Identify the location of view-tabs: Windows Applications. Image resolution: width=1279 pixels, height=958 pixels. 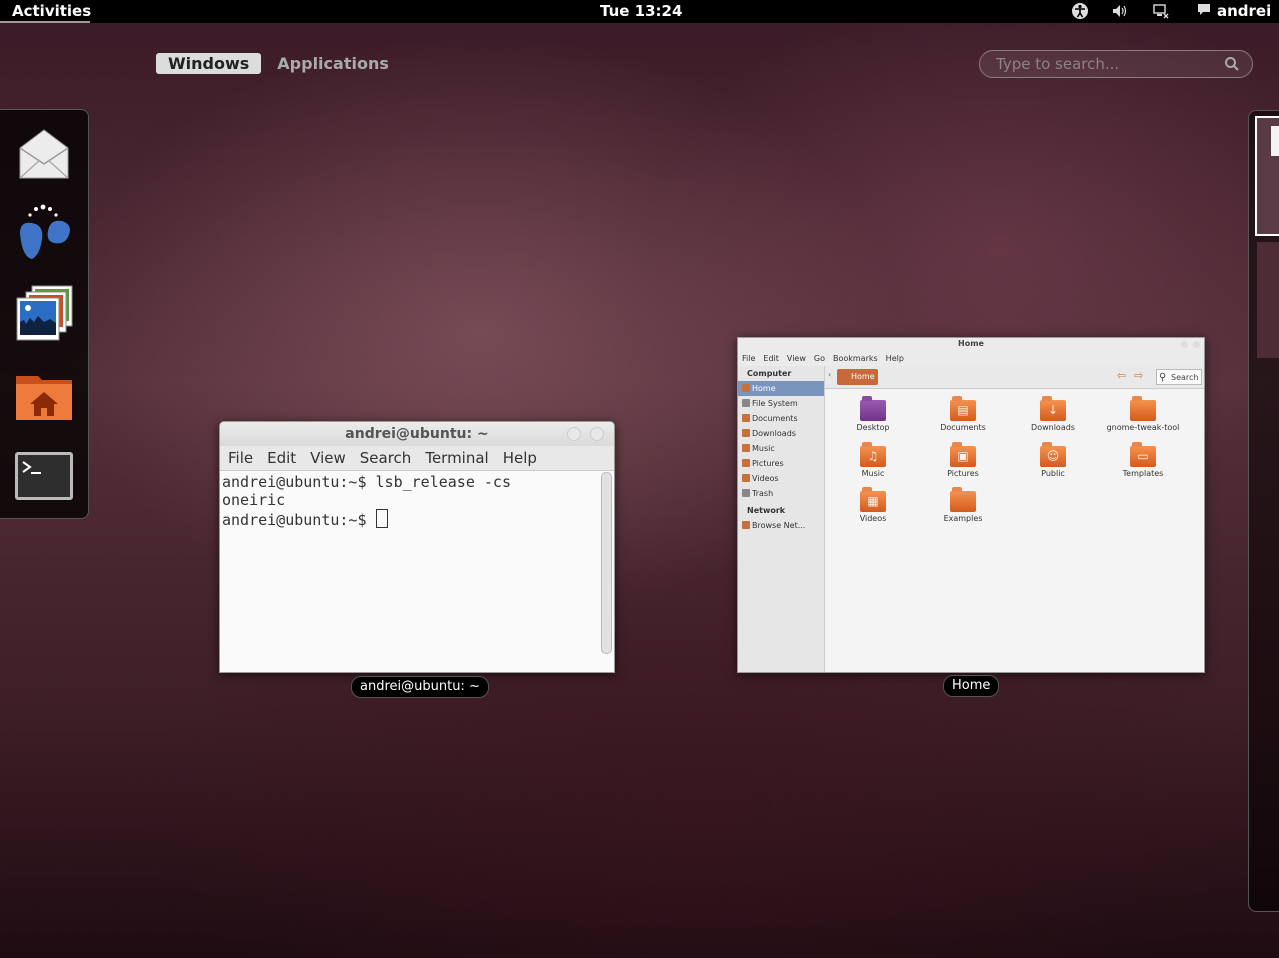
(278, 63).